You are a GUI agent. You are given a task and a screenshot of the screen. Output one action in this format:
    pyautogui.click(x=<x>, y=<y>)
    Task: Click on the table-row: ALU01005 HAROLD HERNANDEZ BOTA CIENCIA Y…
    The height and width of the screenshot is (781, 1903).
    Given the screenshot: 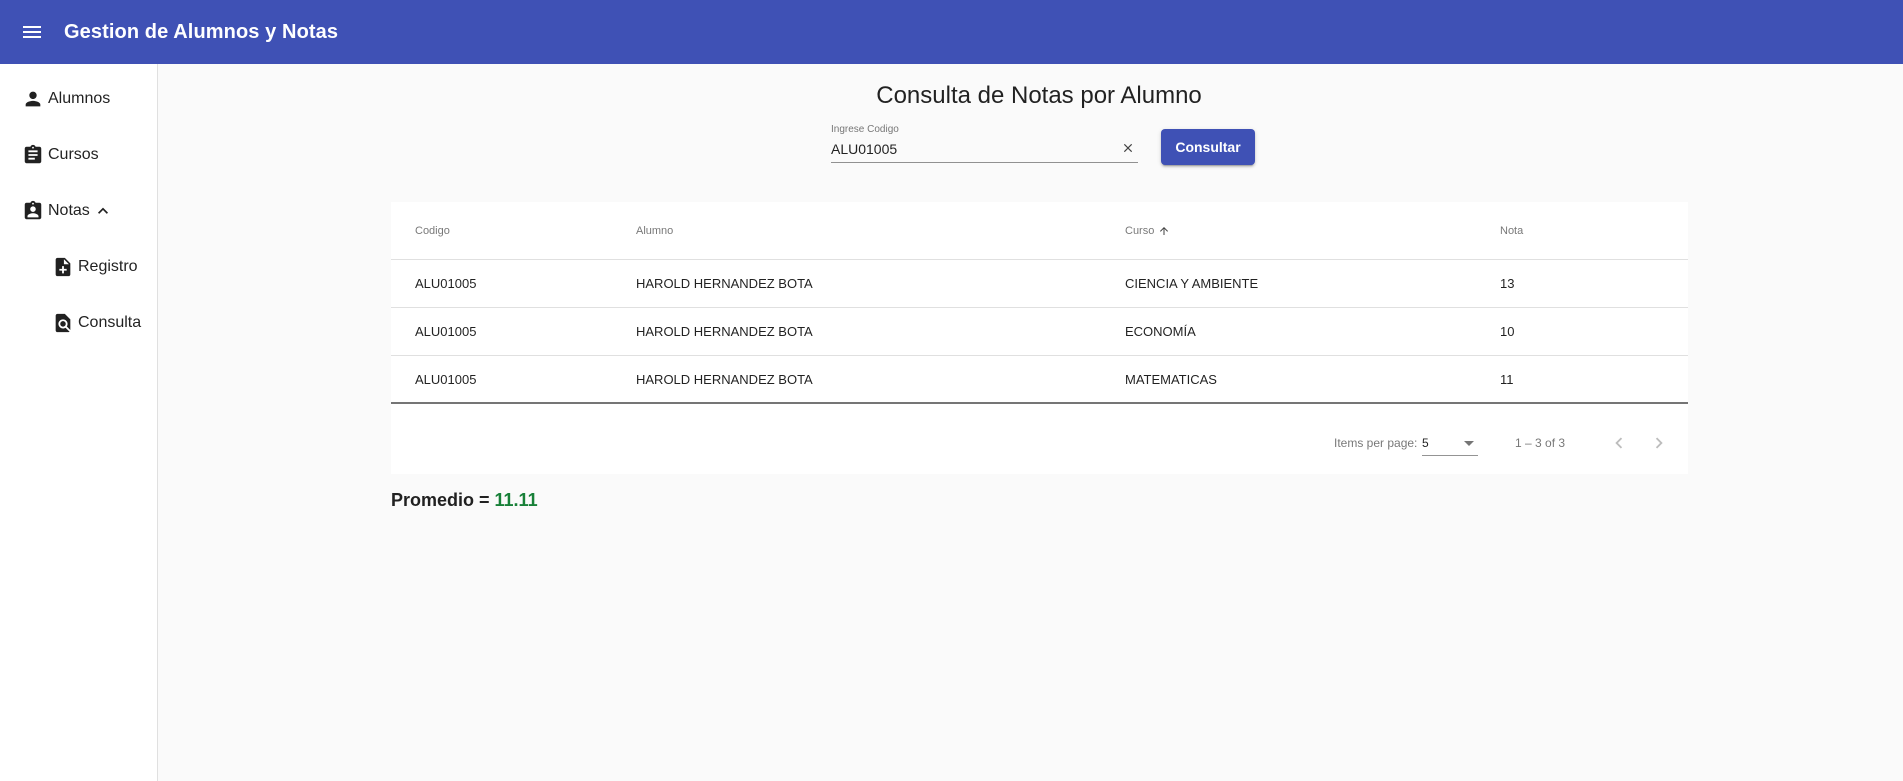 What is the action you would take?
    pyautogui.click(x=1039, y=284)
    